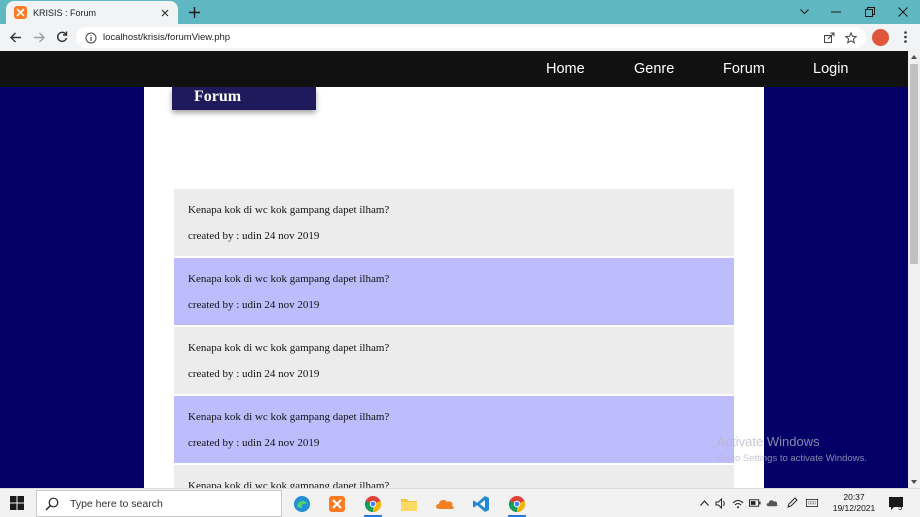 The height and width of the screenshot is (517, 920). What do you see at coordinates (39, 37) in the screenshot?
I see `forward-arrow-icon` at bounding box center [39, 37].